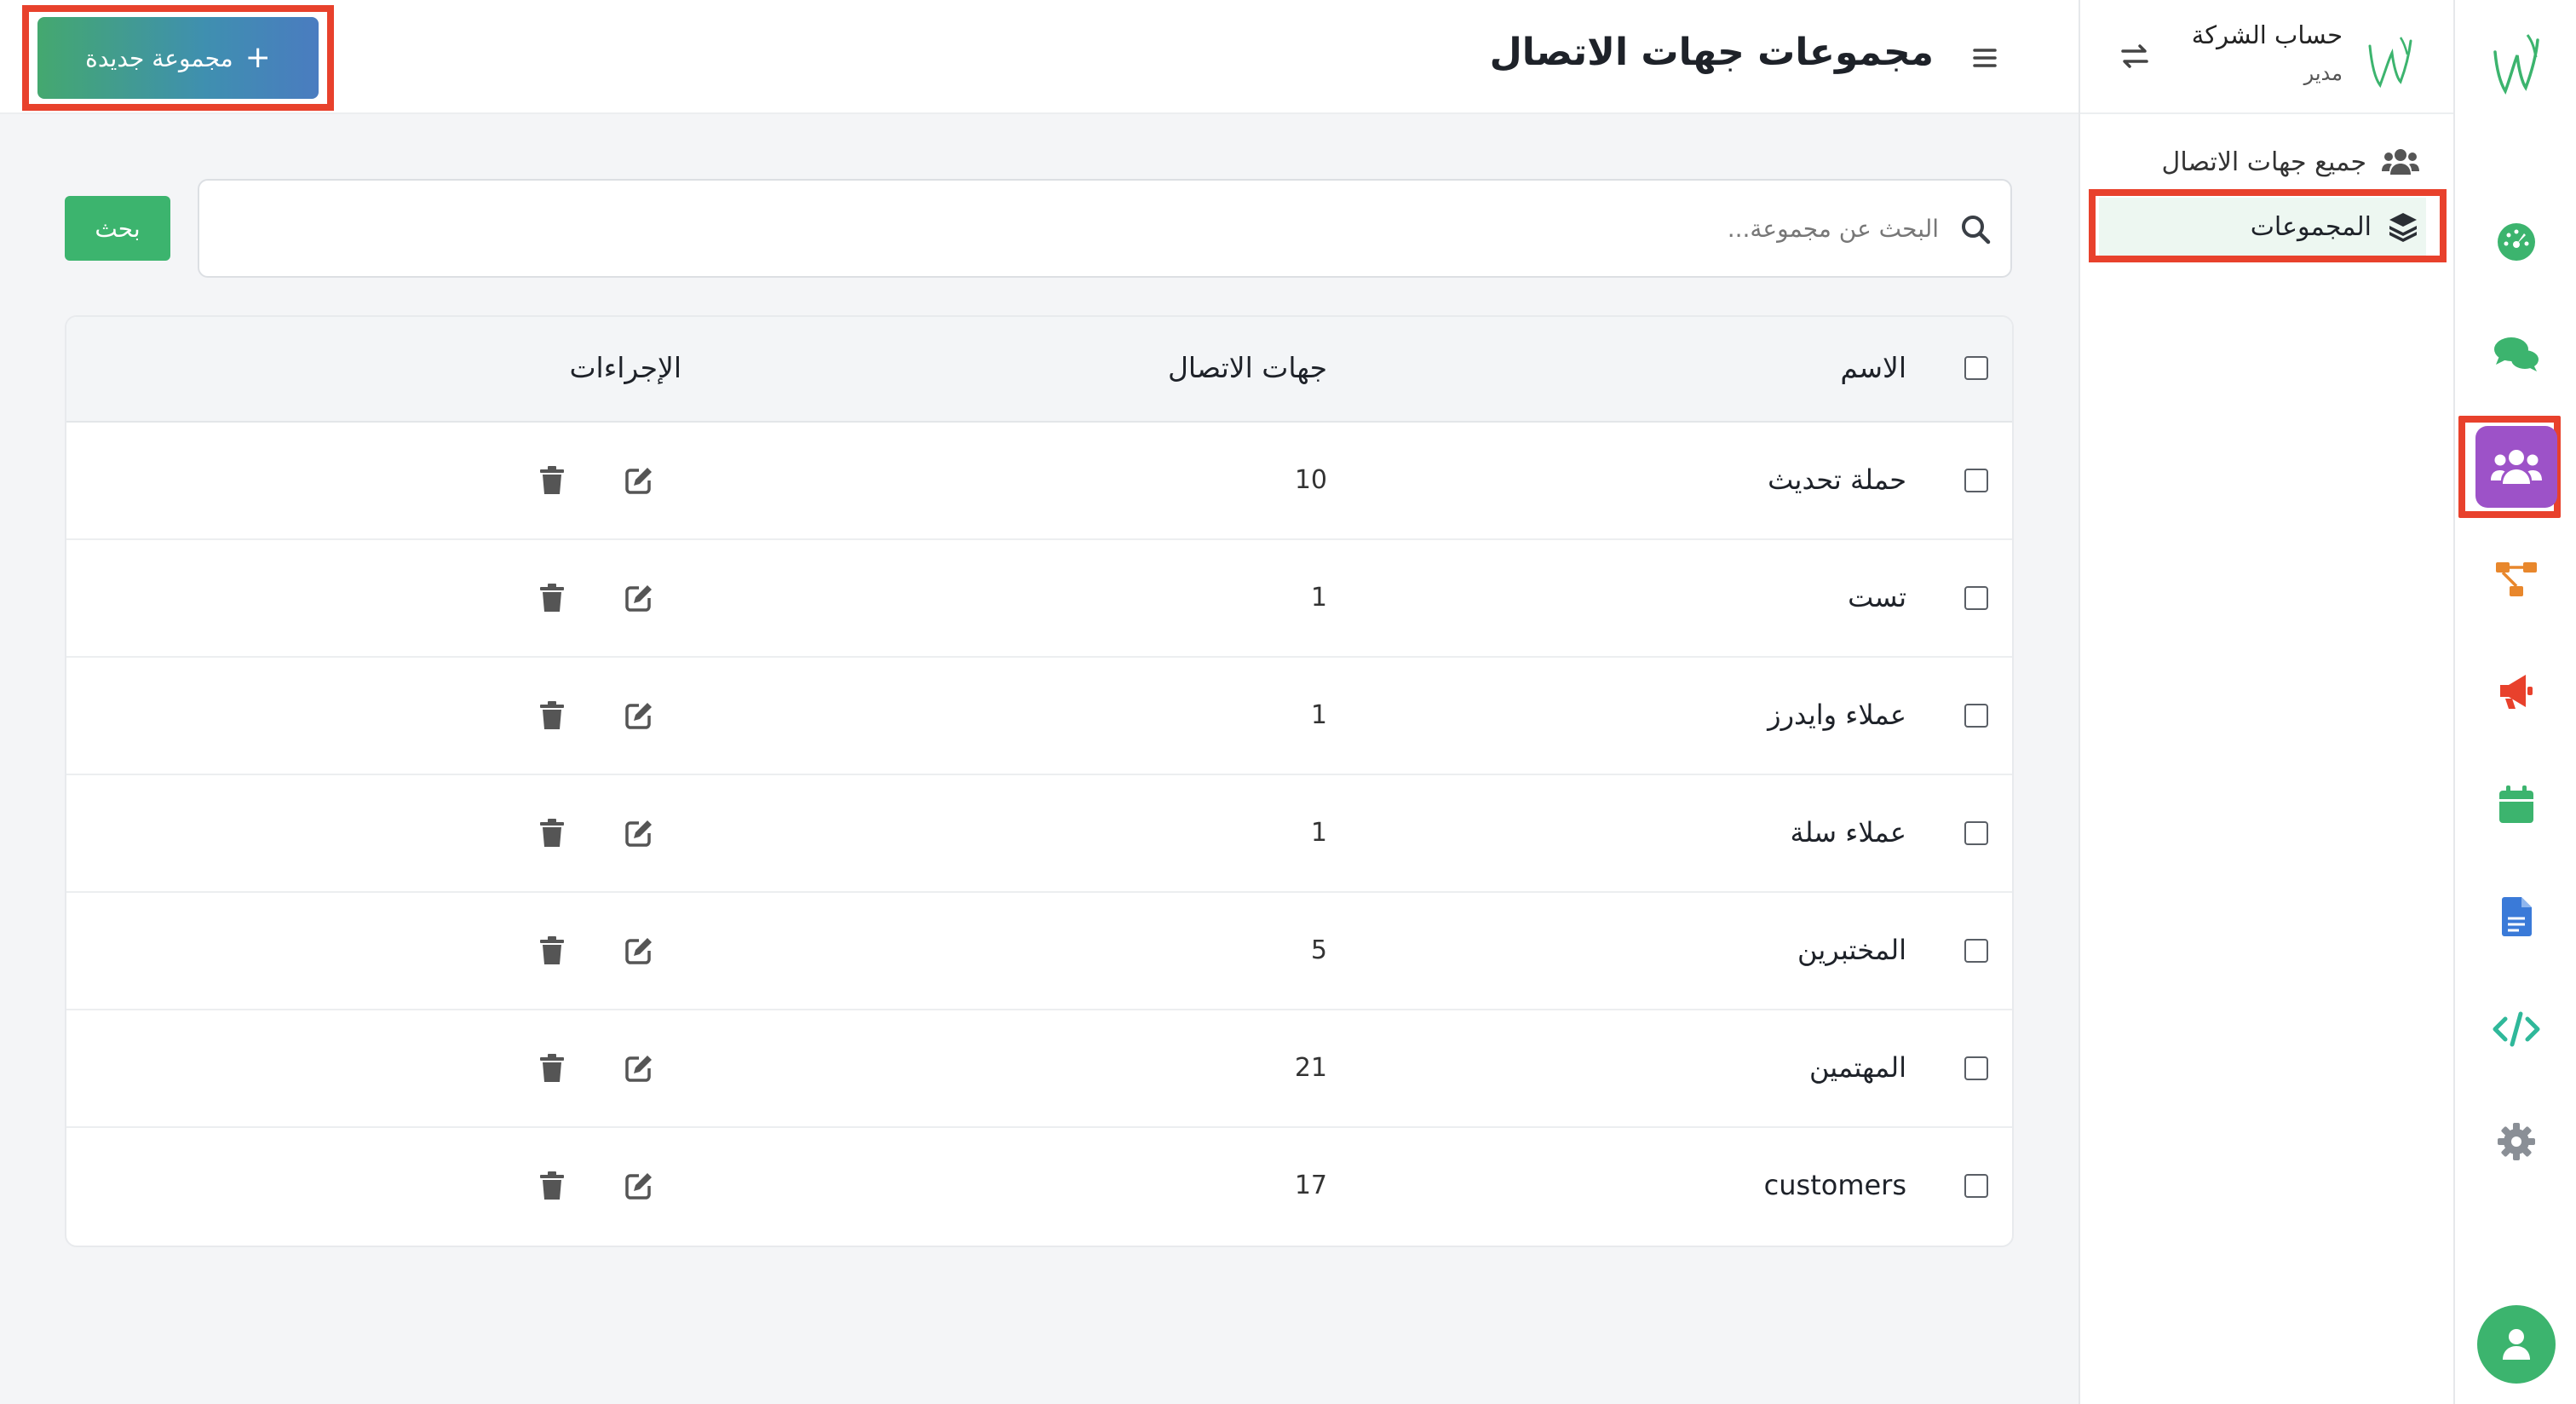  Describe the element at coordinates (1712, 52) in the screenshot. I see `page-title: مجموعات جهات الاتصال` at that location.